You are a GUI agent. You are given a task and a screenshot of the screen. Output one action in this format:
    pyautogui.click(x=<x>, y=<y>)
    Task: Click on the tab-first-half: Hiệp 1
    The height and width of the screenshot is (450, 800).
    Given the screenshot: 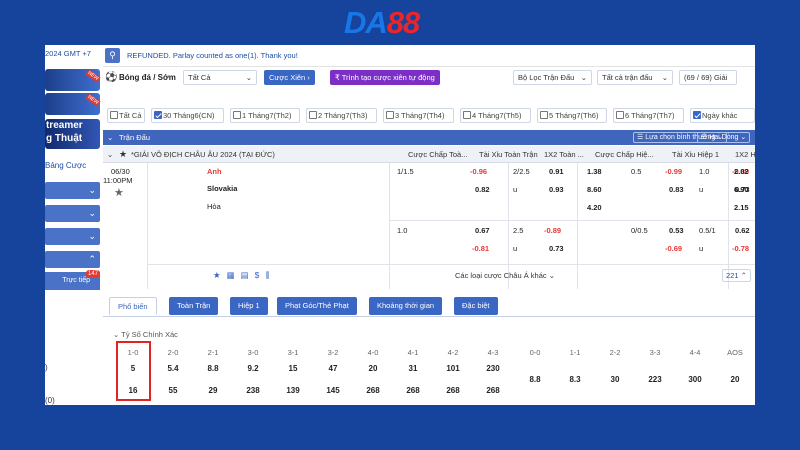 What is the action you would take?
    pyautogui.click(x=249, y=306)
    